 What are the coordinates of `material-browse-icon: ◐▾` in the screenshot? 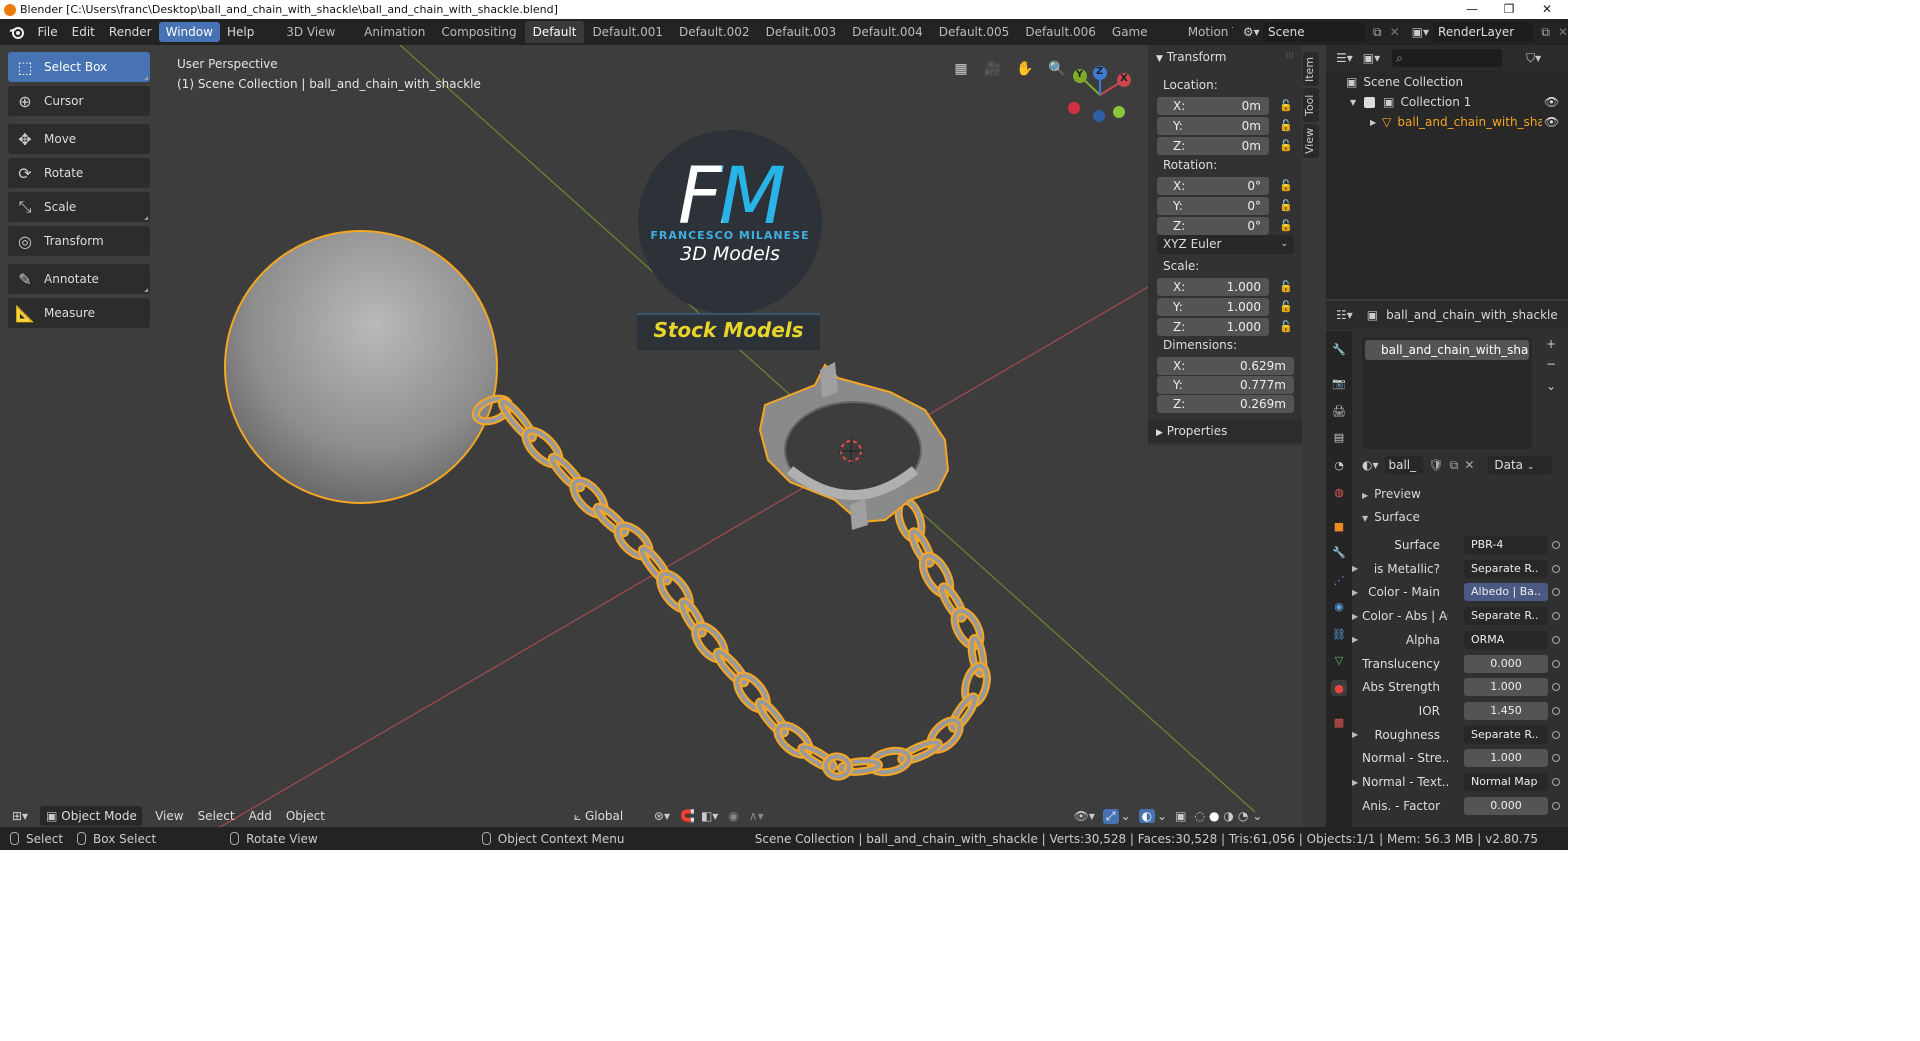 It's located at (1370, 465).